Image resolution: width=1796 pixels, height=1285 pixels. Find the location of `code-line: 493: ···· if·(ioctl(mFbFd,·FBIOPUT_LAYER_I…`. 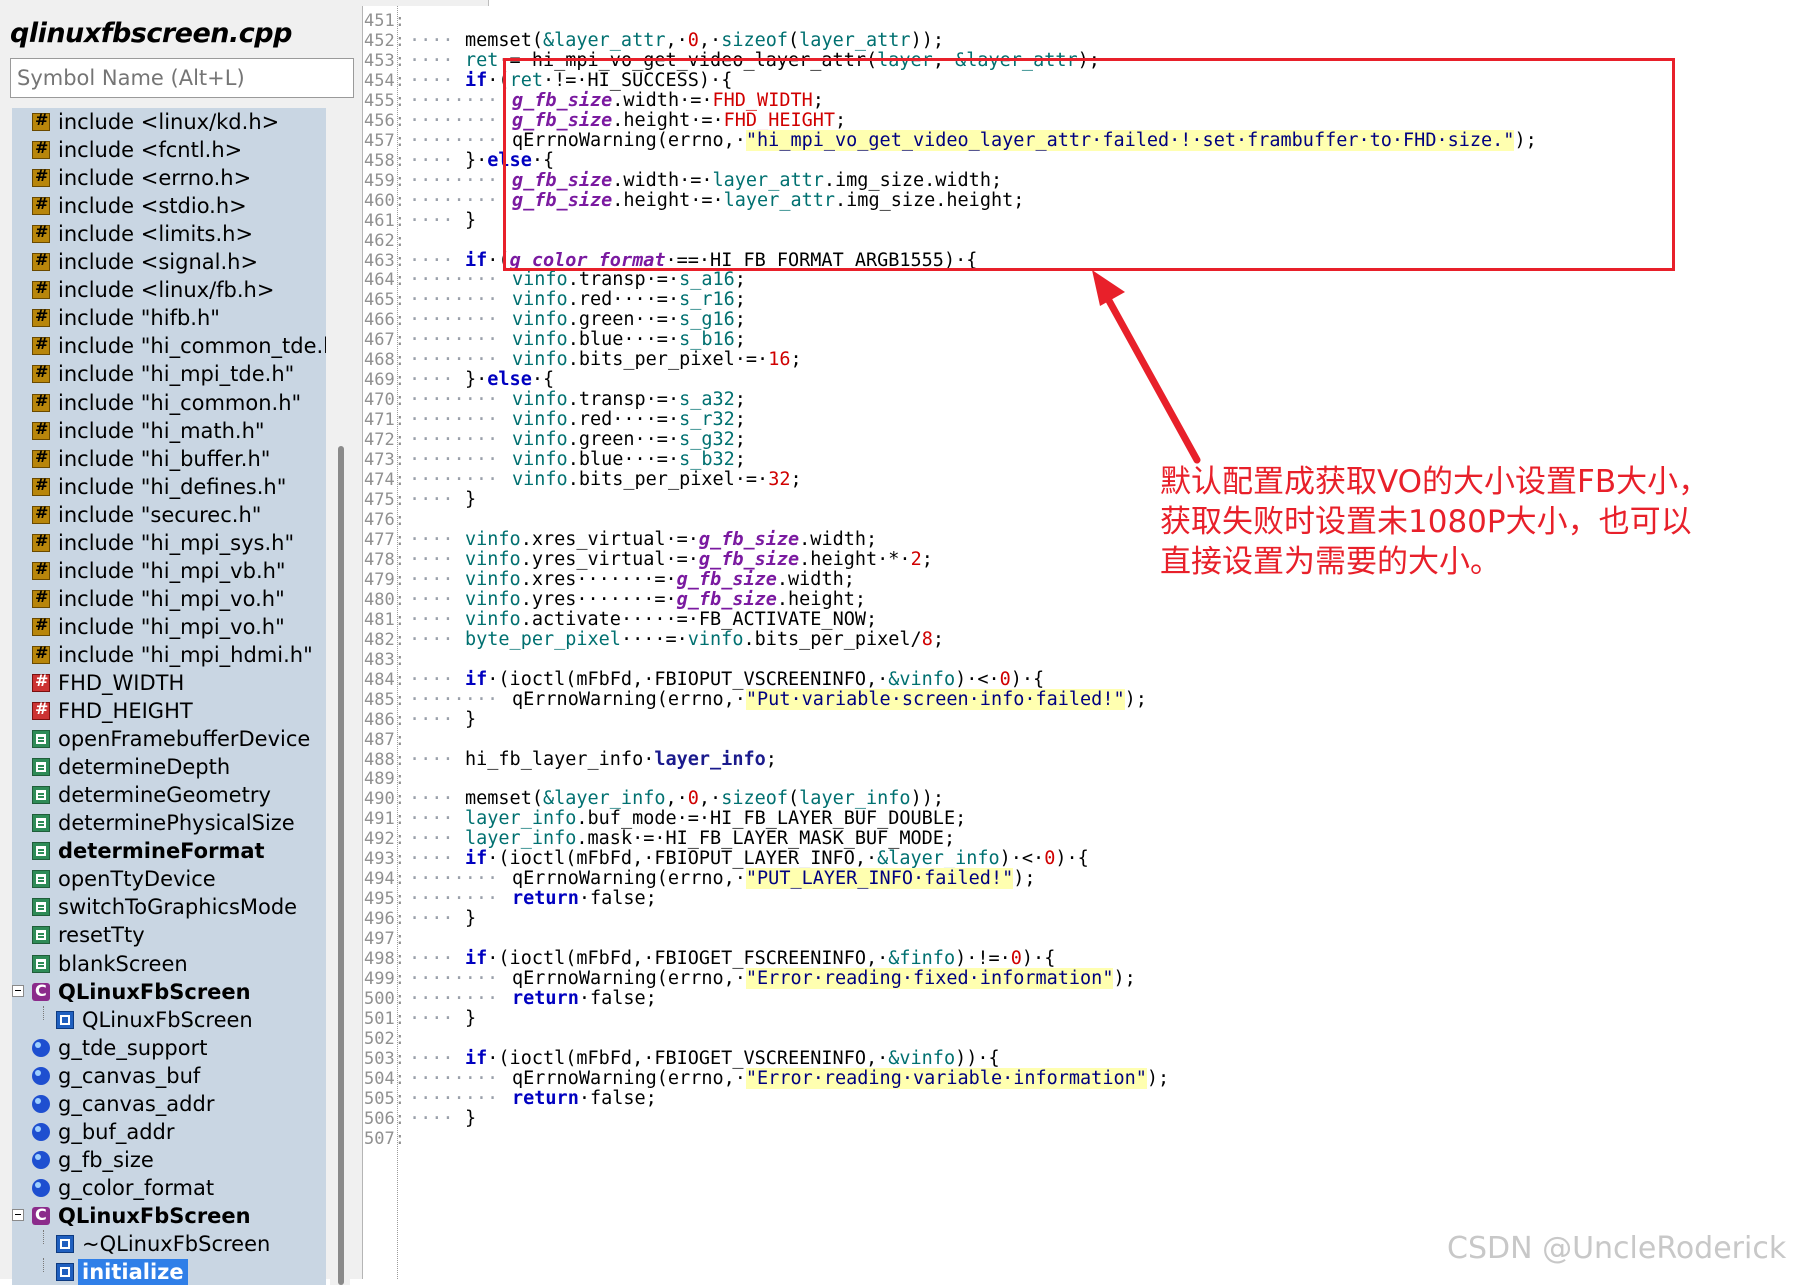

code-line: 493: ···· if·(ioctl(mFbFd,·FBIOPUT_LAYER_I… is located at coordinates (1079, 859).